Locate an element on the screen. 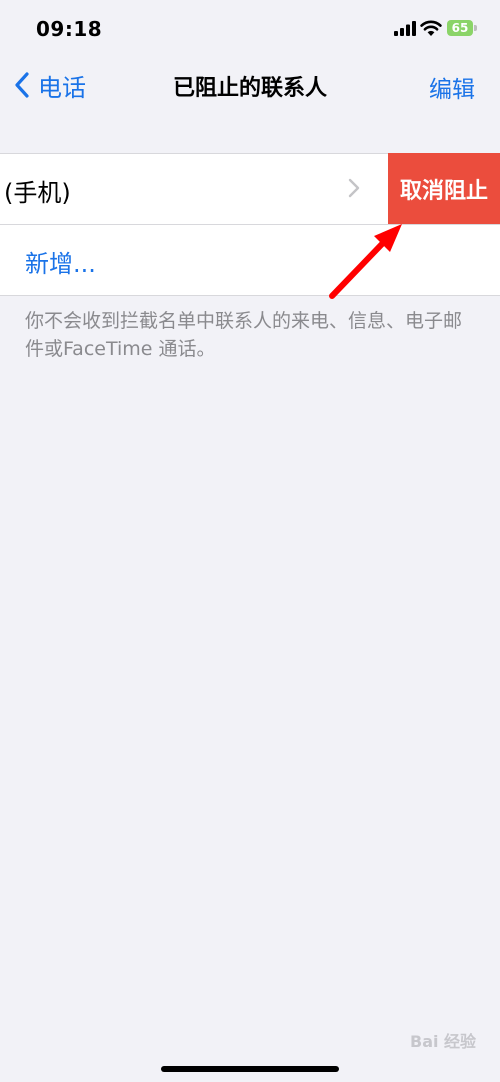 The image size is (500, 1082). navigation-bar: 电话 已阻止的联系人 编辑 is located at coordinates (250, 85).